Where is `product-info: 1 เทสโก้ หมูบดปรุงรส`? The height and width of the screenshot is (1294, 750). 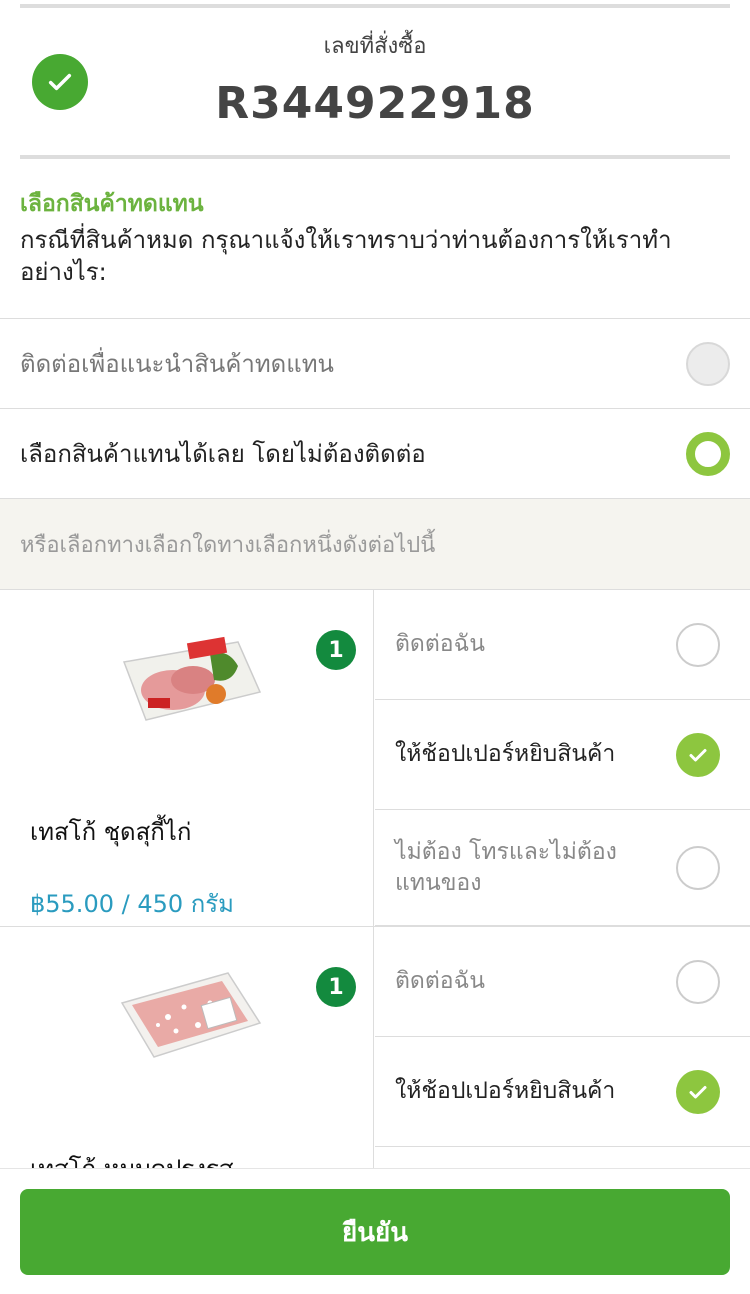 product-info: 1 เทสโก้ หมูบดปรุงรส is located at coordinates (187, 1047).